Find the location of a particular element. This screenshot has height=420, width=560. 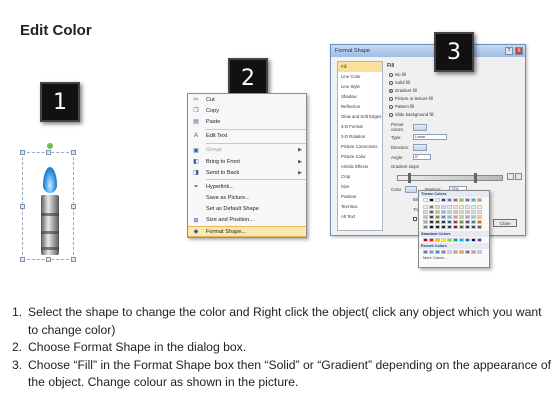

category-item: 3-D Format is located at coordinates (360, 127).